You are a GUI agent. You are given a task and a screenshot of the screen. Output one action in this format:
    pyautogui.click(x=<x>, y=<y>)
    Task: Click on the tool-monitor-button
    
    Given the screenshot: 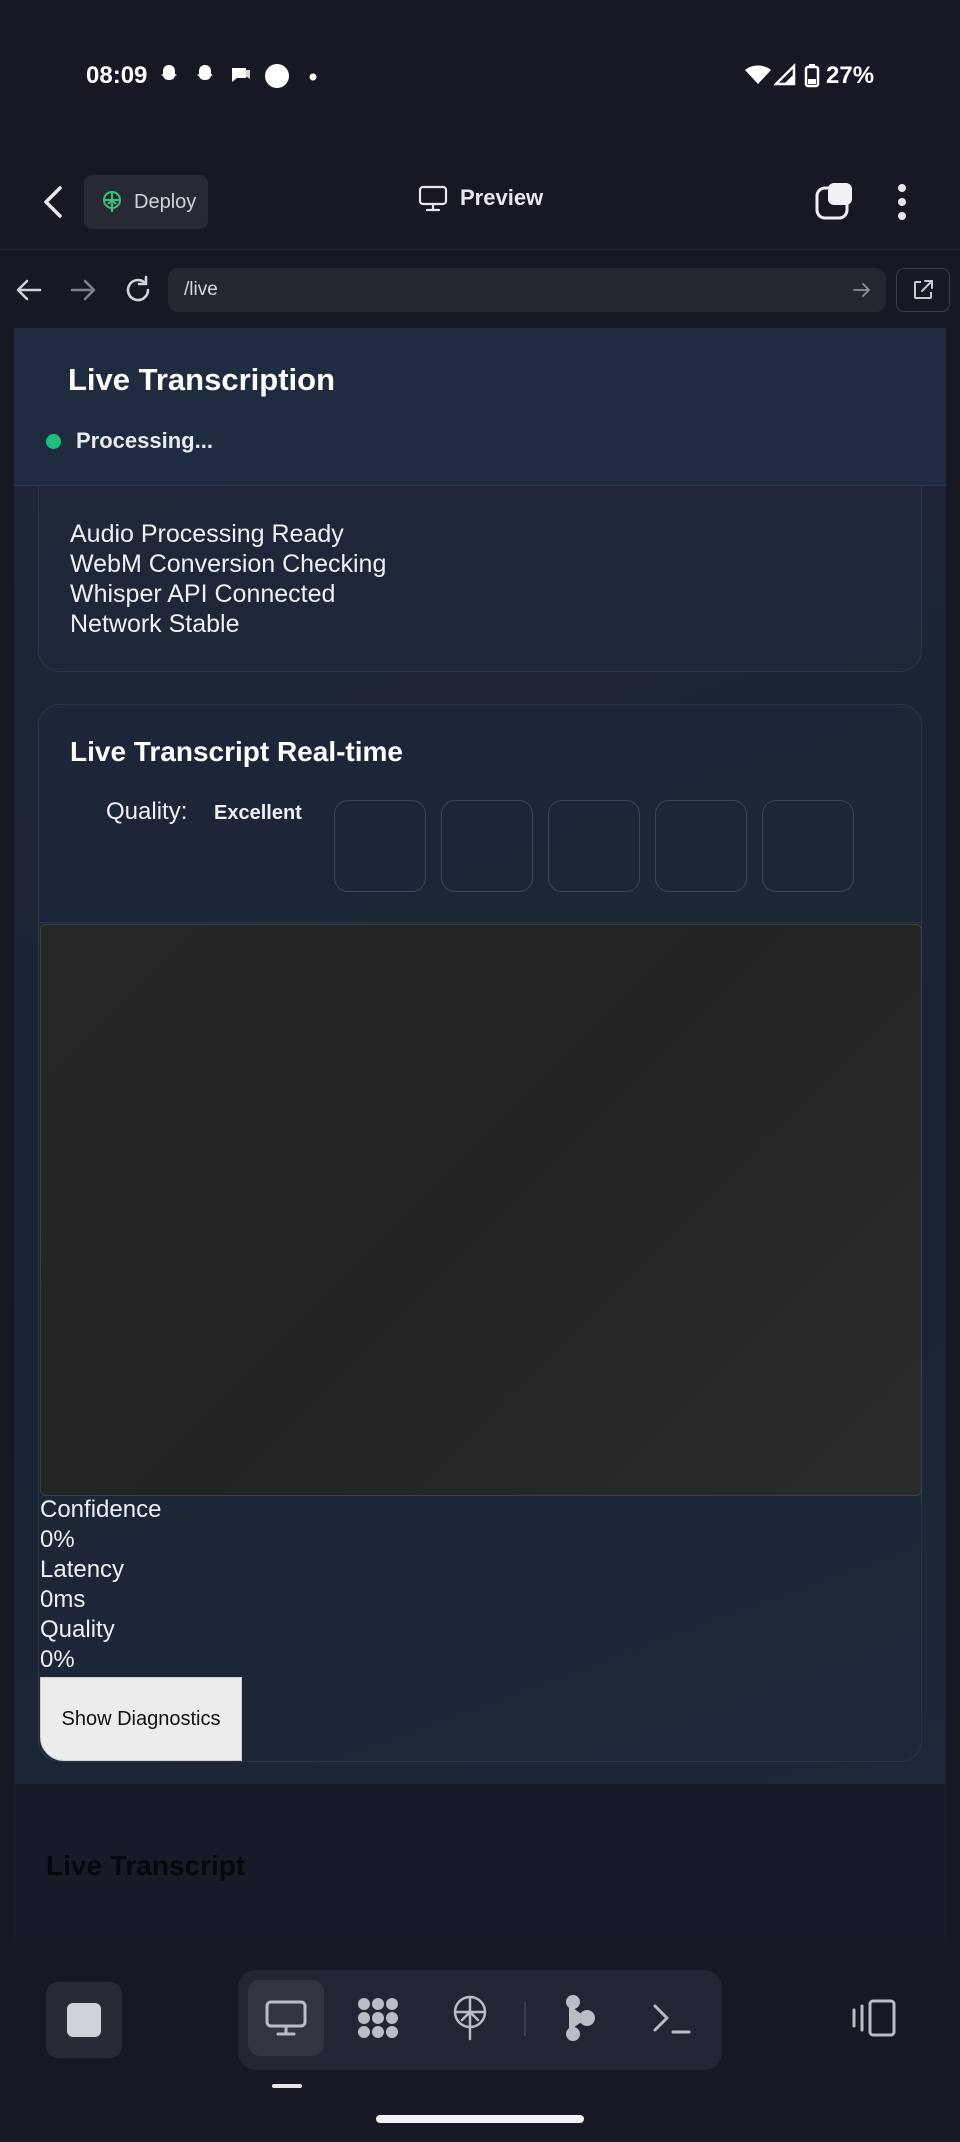 What is the action you would take?
    pyautogui.click(x=286, y=2018)
    